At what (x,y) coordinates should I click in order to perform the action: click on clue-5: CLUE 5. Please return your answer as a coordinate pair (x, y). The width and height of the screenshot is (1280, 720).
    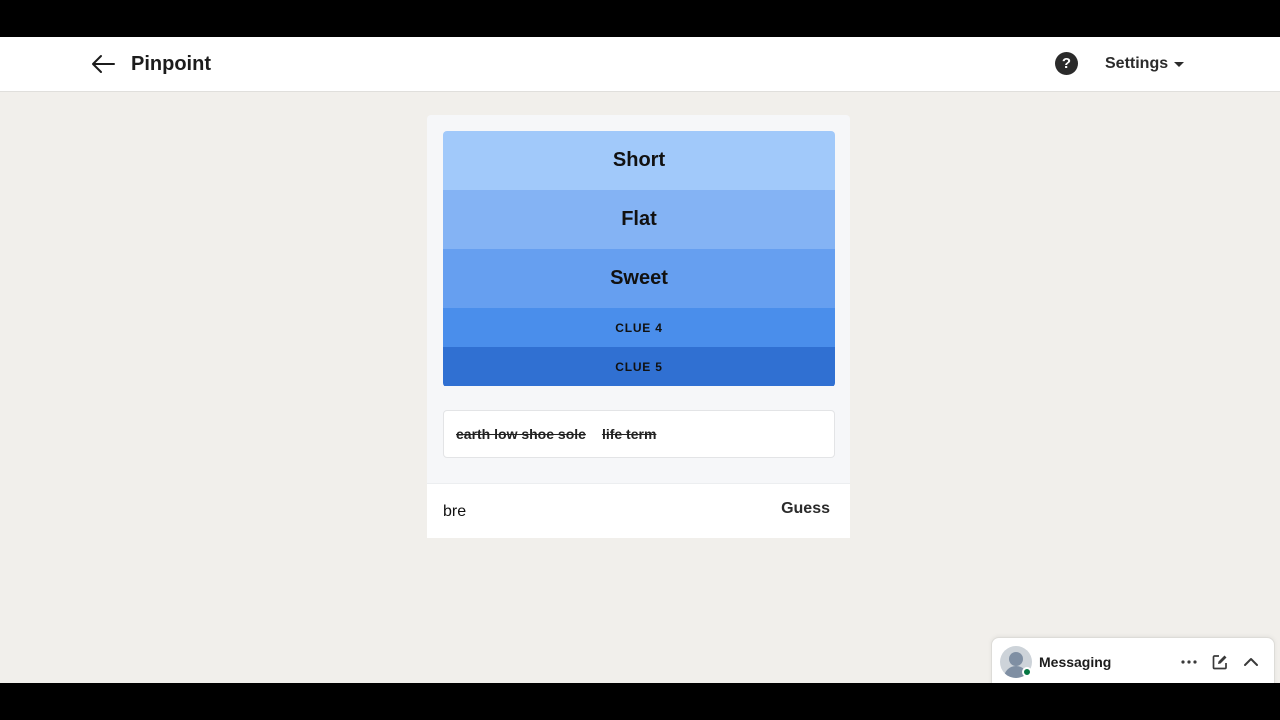
    Looking at the image, I should click on (639, 366).